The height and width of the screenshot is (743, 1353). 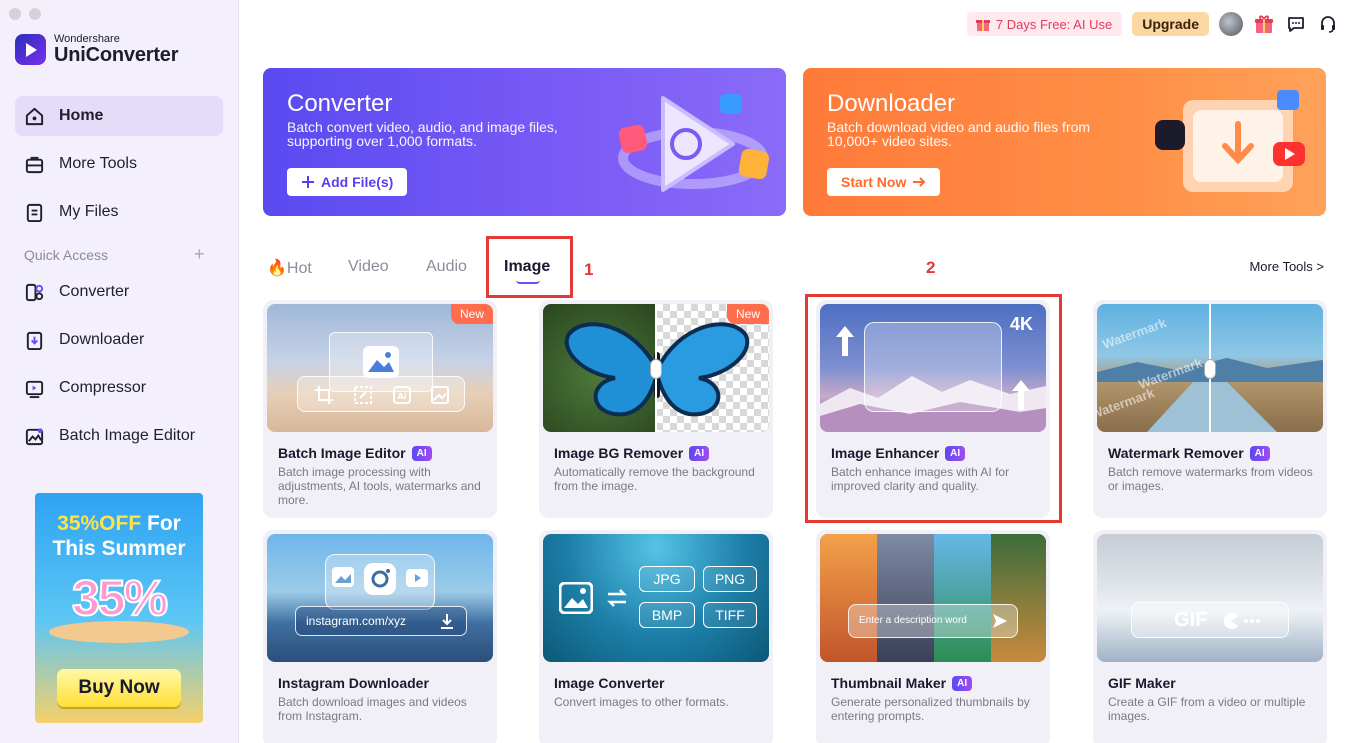 I want to click on resize-icon, so click(x=363, y=395).